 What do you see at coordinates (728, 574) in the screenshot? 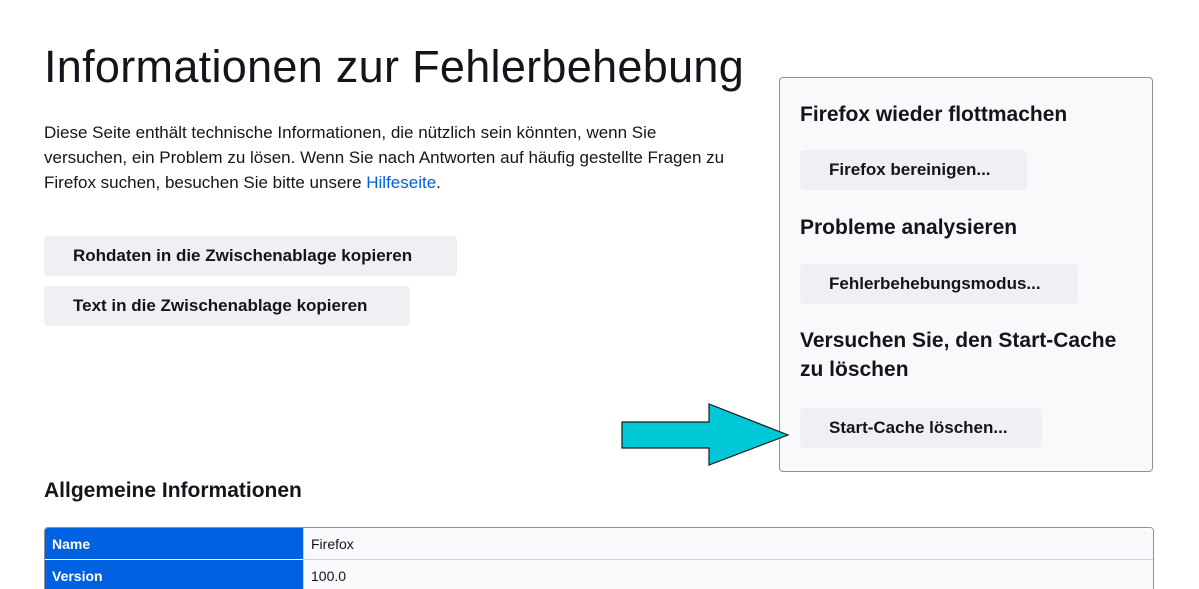
I see `row-value-version: 100.0` at bounding box center [728, 574].